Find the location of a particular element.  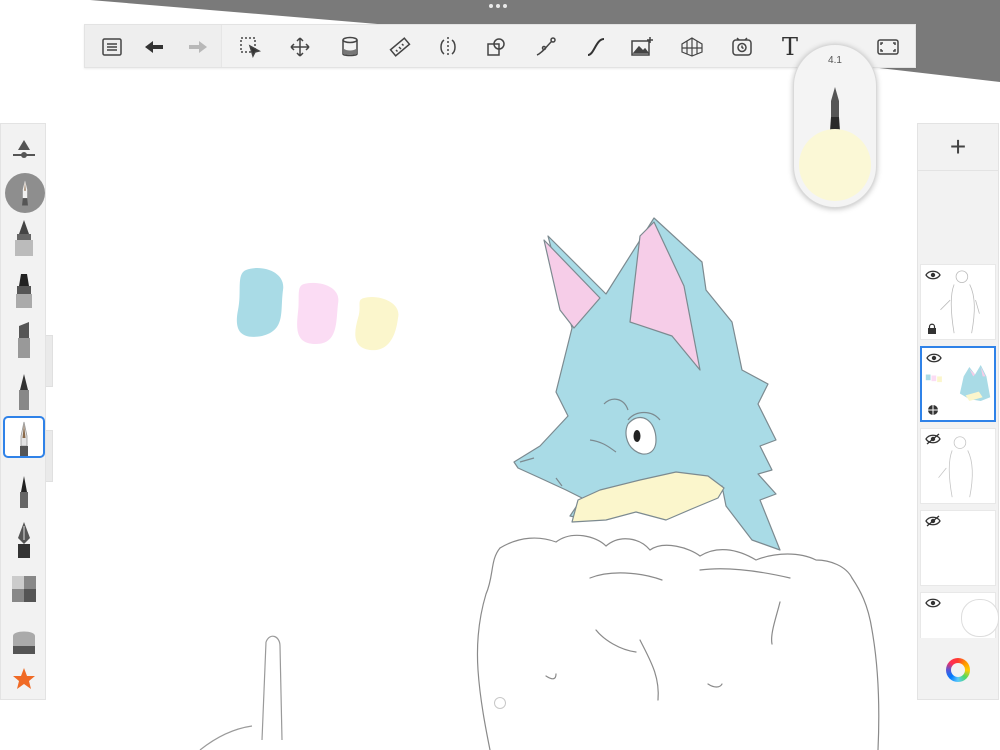

current-color-swatch is located at coordinates (835, 165).